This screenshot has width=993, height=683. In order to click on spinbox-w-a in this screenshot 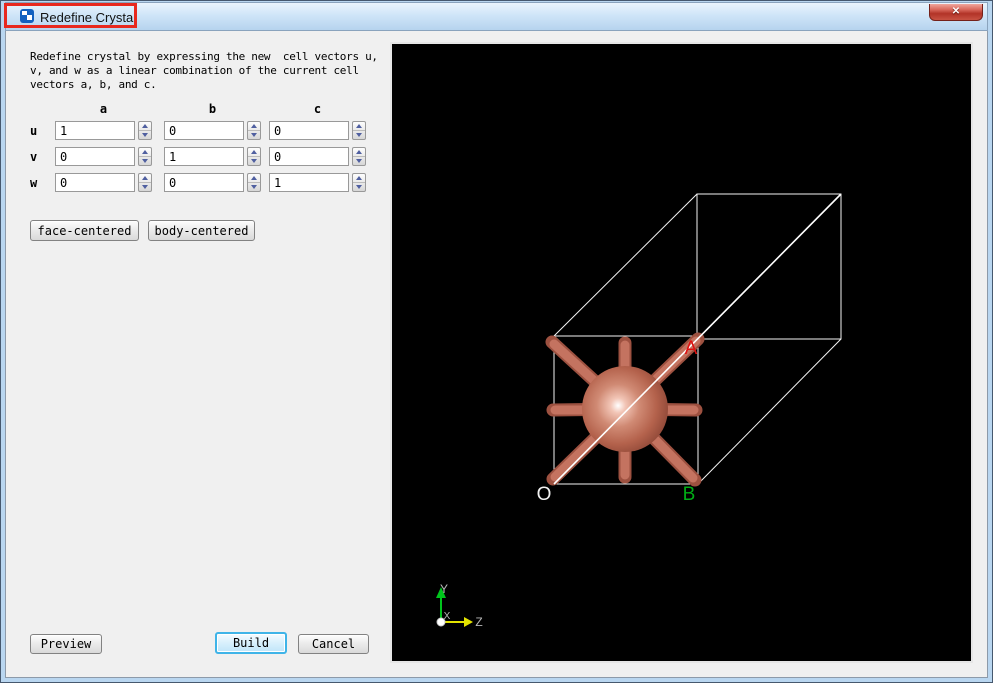, I will do `click(103, 182)`.